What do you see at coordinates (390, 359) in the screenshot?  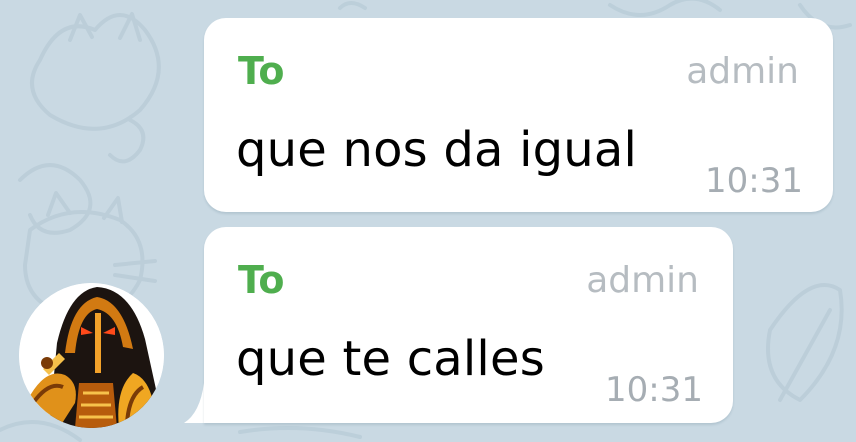 I see `message-text: que te calles` at bounding box center [390, 359].